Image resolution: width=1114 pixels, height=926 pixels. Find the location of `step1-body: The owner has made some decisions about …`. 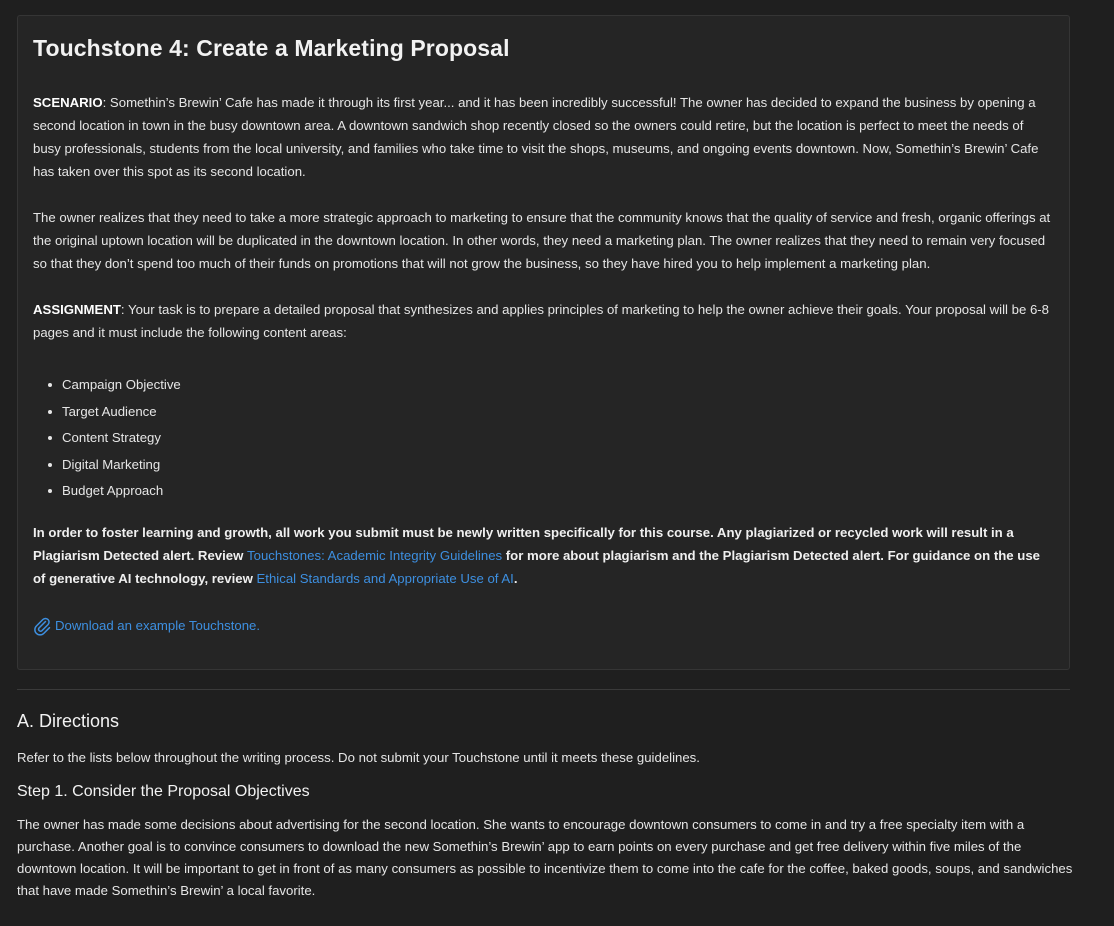

step1-body: The owner has made some decisions about … is located at coordinates (545, 857).